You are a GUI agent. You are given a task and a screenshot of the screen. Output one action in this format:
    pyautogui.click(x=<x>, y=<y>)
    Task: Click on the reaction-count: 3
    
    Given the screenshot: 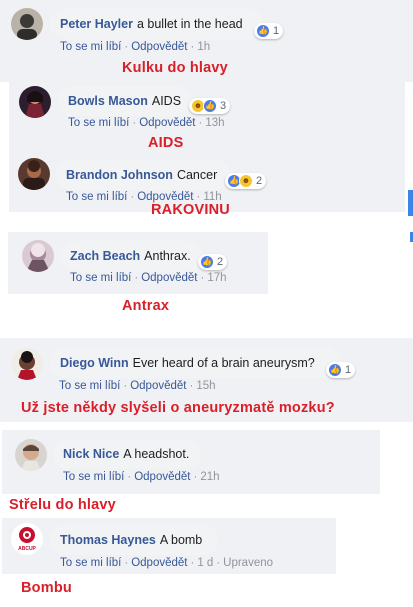 What is the action you would take?
    pyautogui.click(x=223, y=106)
    